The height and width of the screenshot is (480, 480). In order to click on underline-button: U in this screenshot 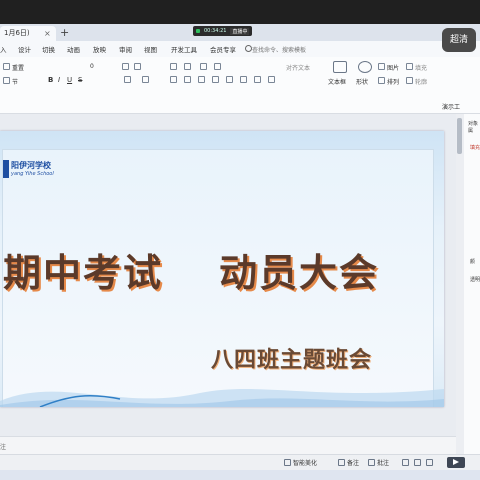, I will do `click(69, 80)`.